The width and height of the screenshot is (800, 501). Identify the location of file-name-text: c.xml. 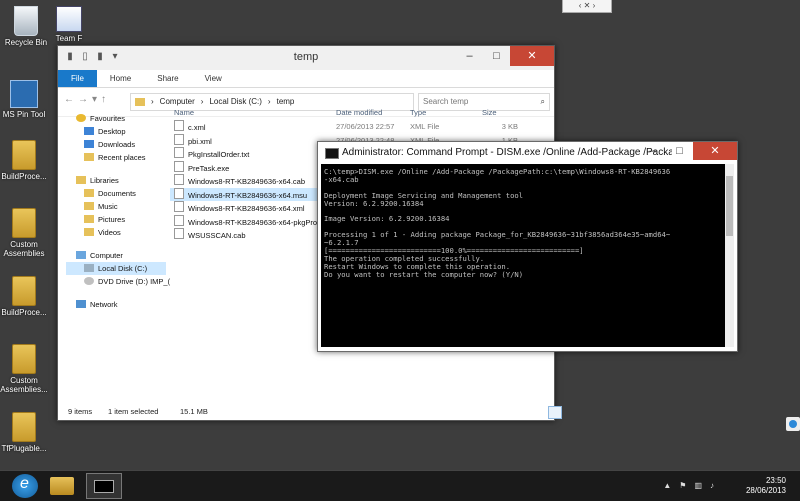
(197, 127).